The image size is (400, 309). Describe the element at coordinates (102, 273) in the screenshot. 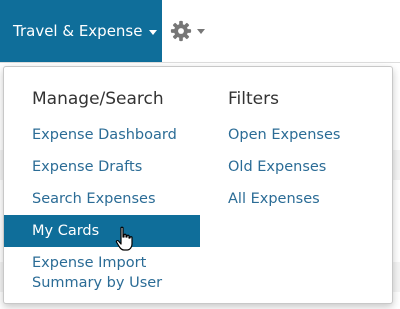

I see `menu-item-expense-import-summary: Expense Import Summary by User` at that location.